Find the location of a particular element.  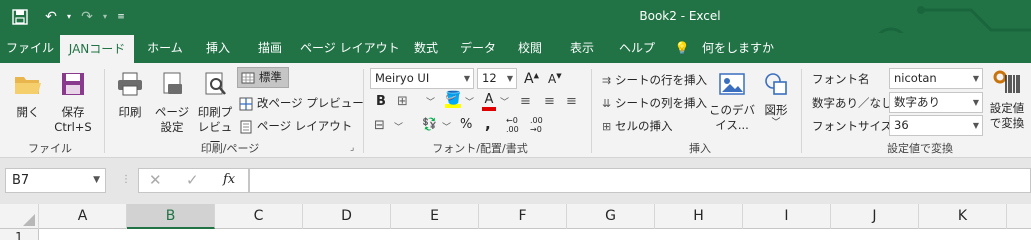

font-size-setting-label: フォントサイズ is located at coordinates (852, 126).